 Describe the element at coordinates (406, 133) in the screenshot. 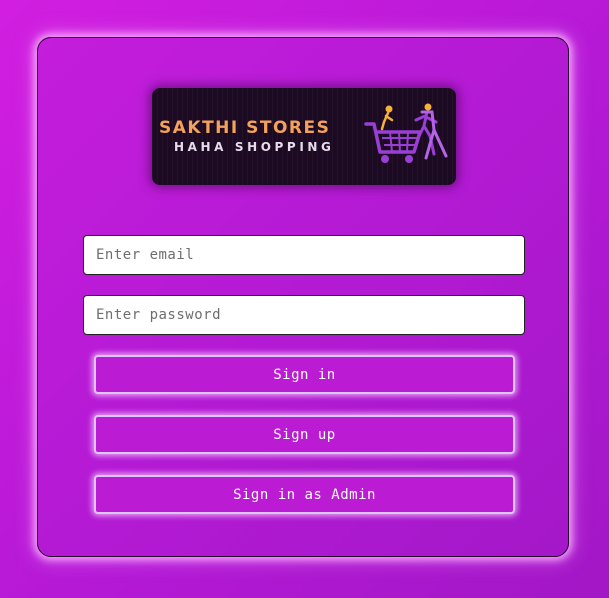

I see `shopping-cart-icon` at that location.